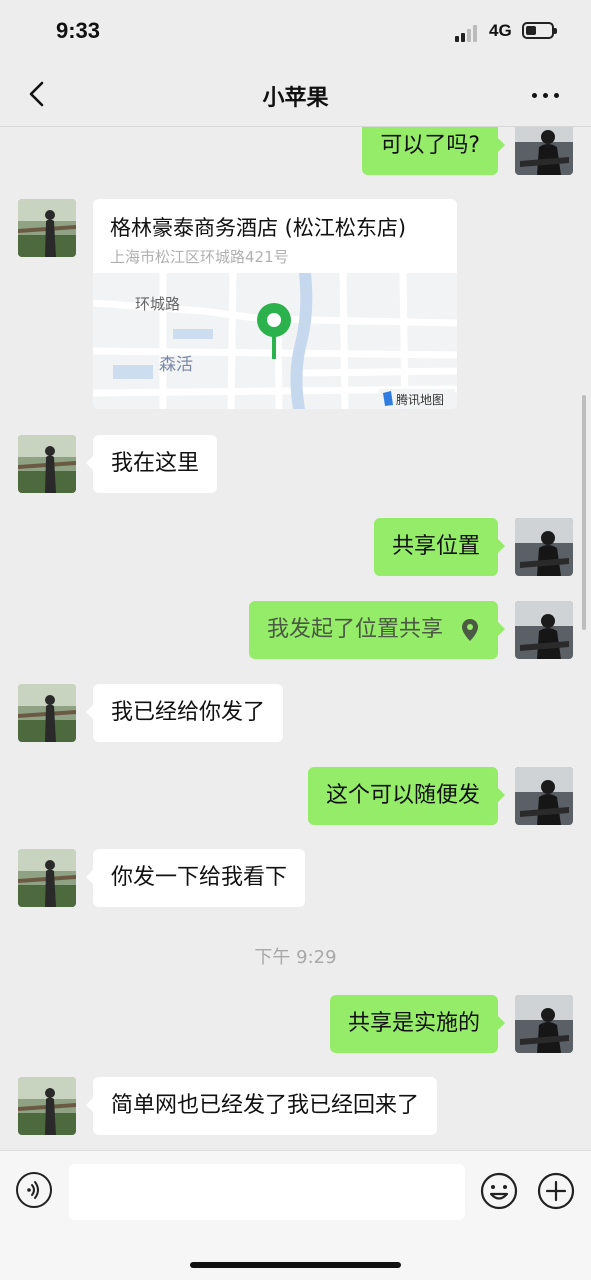 Image resolution: width=591 pixels, height=1280 pixels. Describe the element at coordinates (468, 33) in the screenshot. I see `signal-icon` at that location.